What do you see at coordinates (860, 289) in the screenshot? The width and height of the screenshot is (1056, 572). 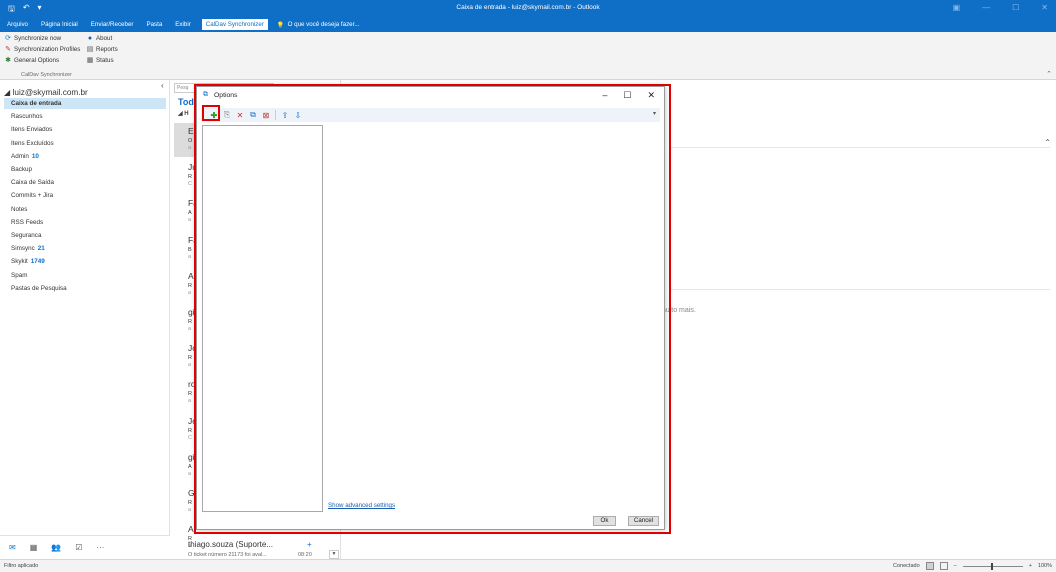 I see `divider` at bounding box center [860, 289].